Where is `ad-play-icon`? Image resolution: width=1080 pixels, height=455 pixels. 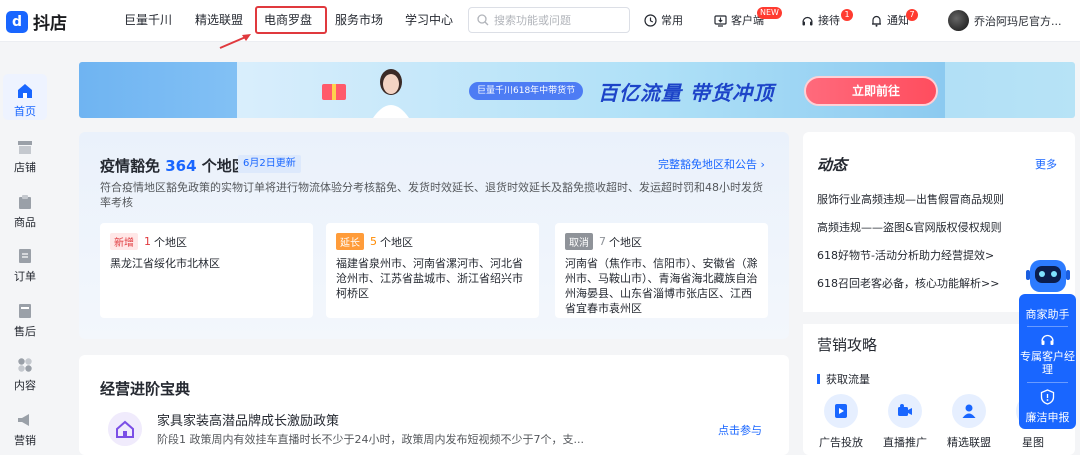 ad-play-icon is located at coordinates (841, 411).